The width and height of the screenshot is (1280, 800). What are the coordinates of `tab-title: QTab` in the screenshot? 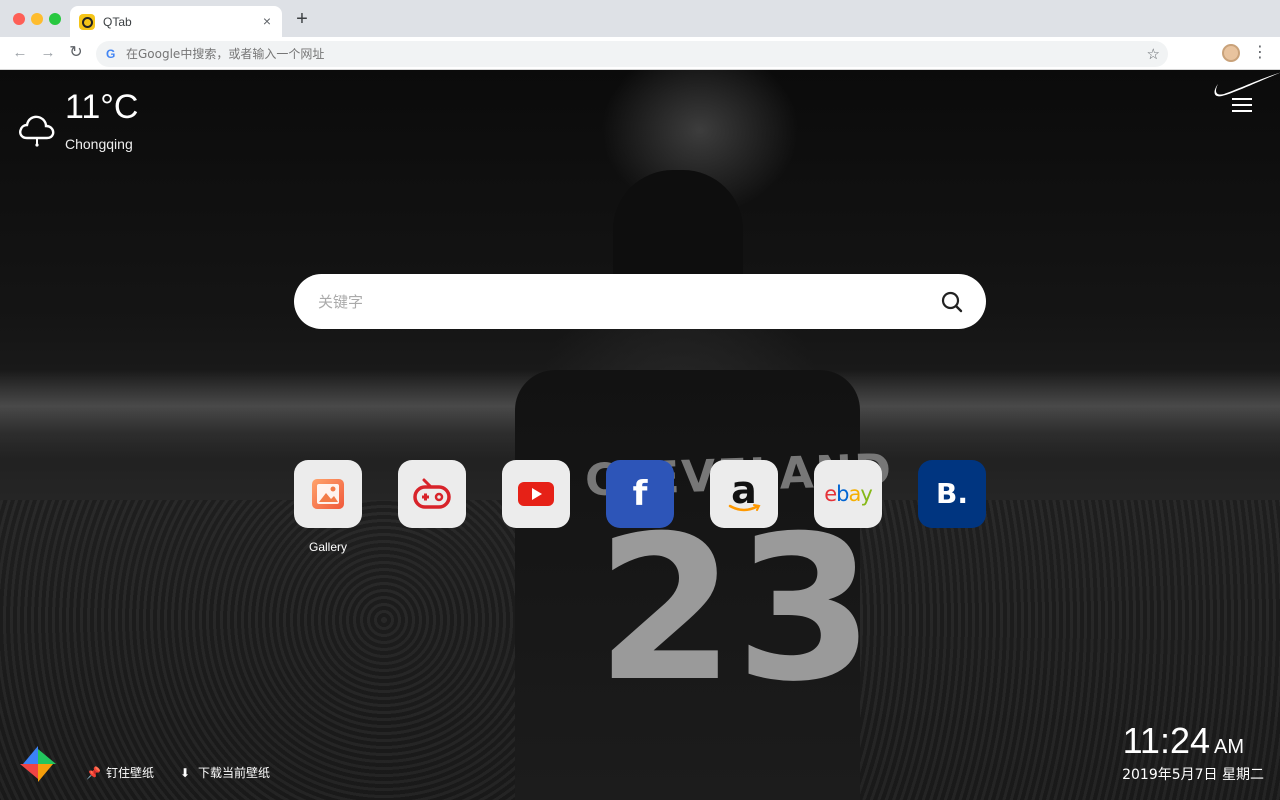 It's located at (117, 22).